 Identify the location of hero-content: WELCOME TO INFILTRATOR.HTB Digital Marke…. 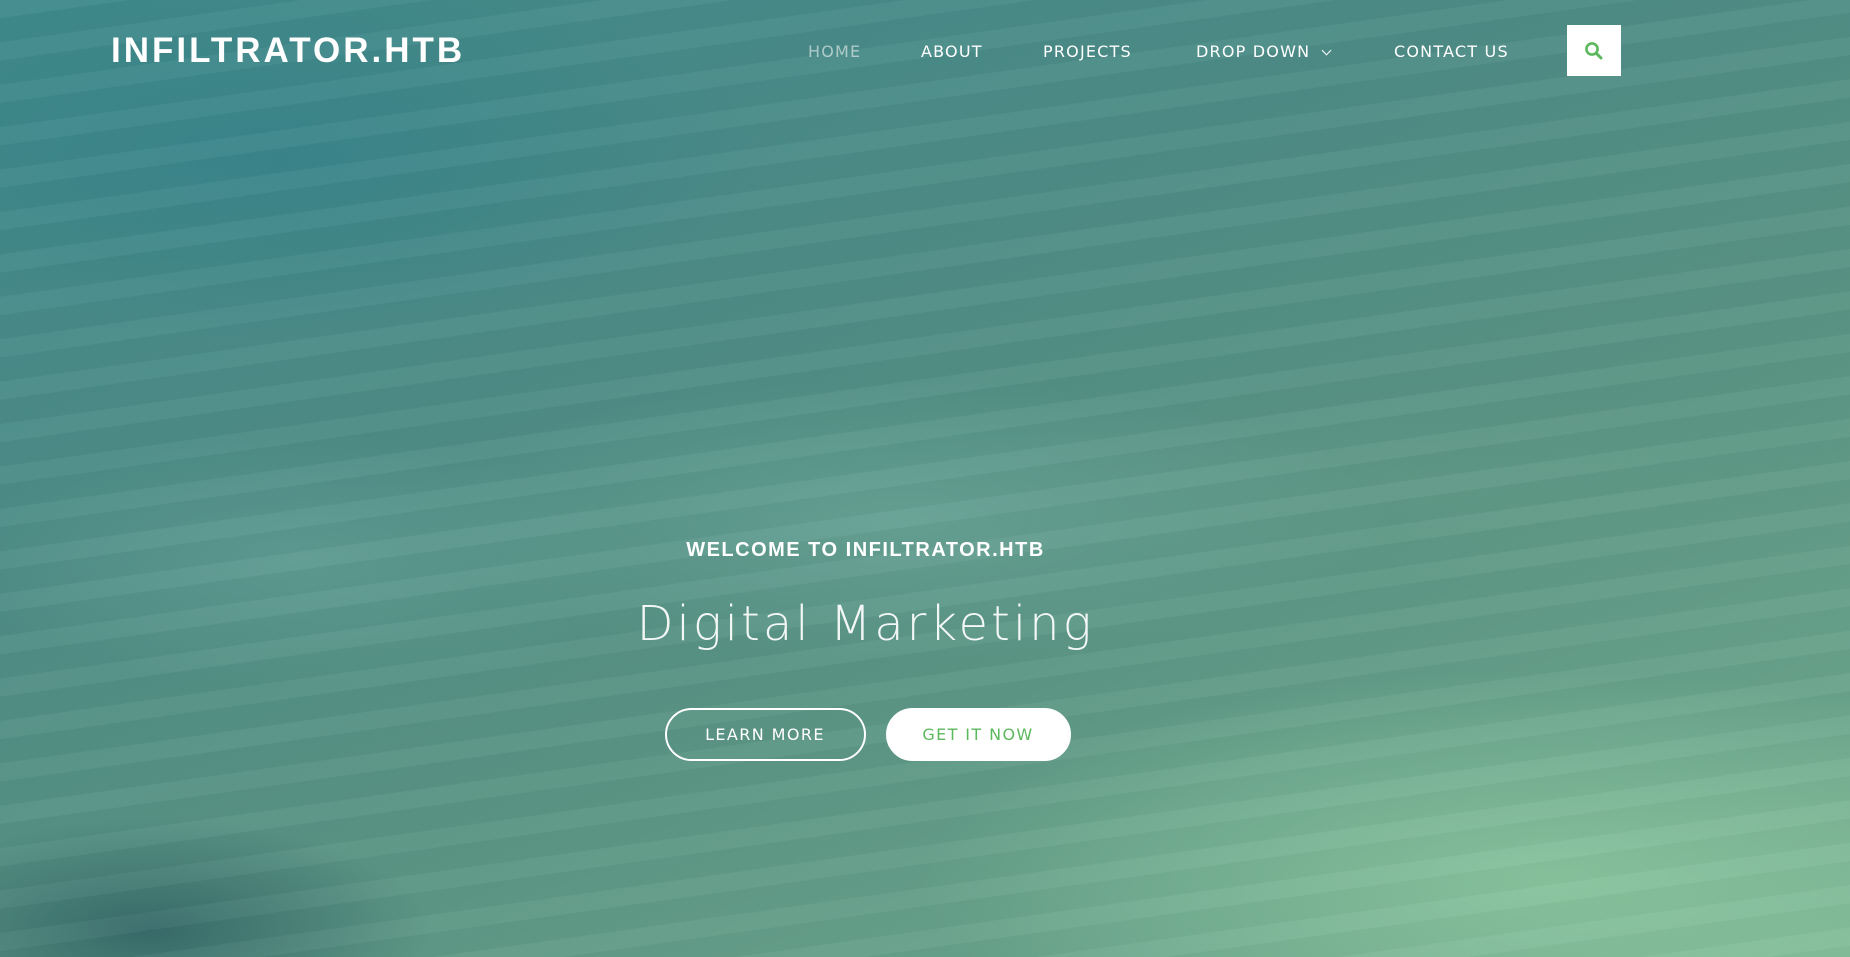
(865, 592).